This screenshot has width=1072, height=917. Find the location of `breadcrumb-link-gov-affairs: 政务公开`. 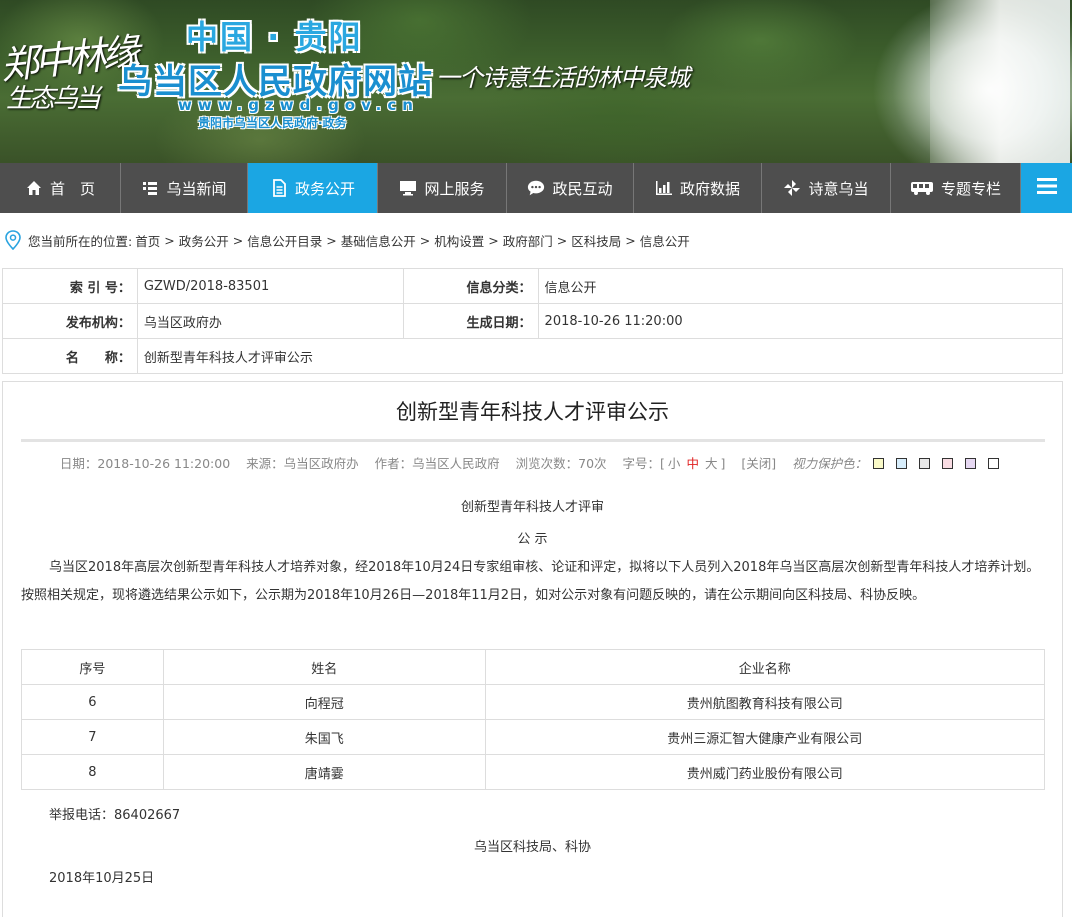

breadcrumb-link-gov-affairs: 政务公开 is located at coordinates (204, 240).